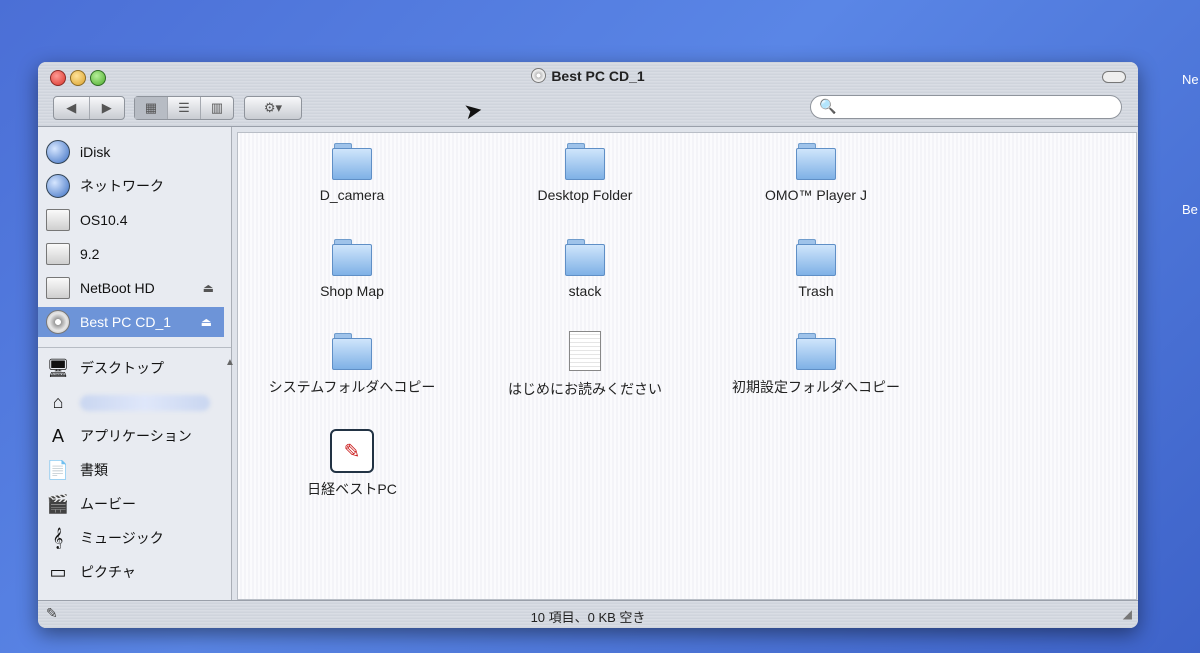  What do you see at coordinates (145, 403) in the screenshot?
I see `redacted-home-label` at bounding box center [145, 403].